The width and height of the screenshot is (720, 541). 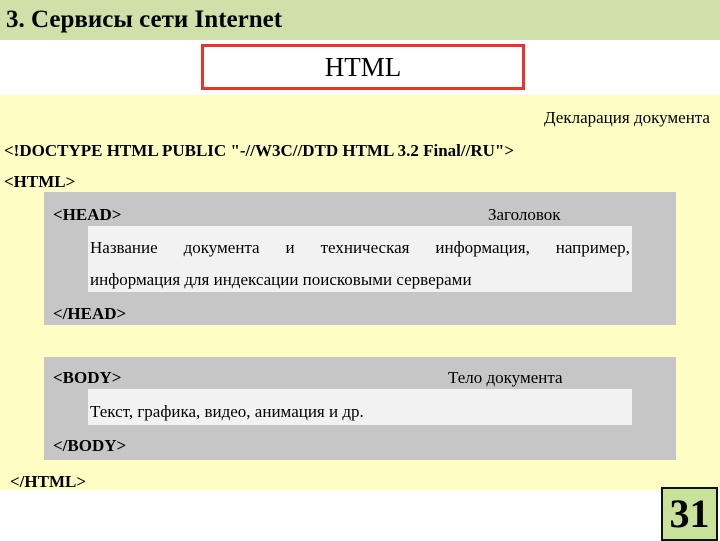 What do you see at coordinates (290, 247) in the screenshot?
I see `head-word: и` at bounding box center [290, 247].